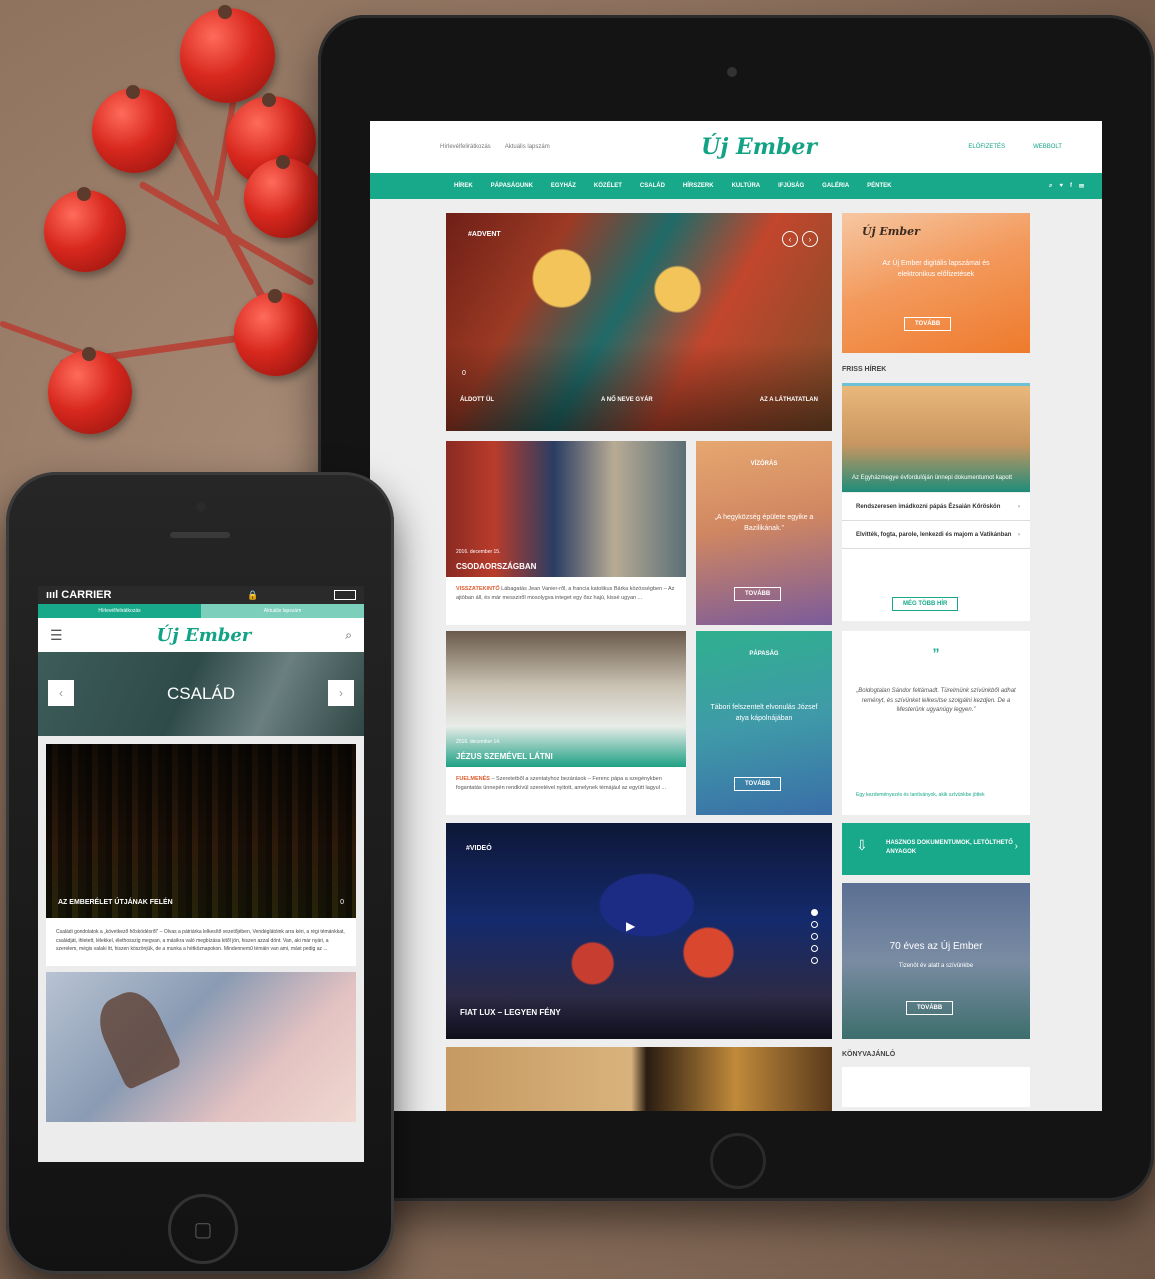 This screenshot has height=1279, width=1155. I want to click on article-title: CSODAORSZÁGBAN, so click(496, 566).